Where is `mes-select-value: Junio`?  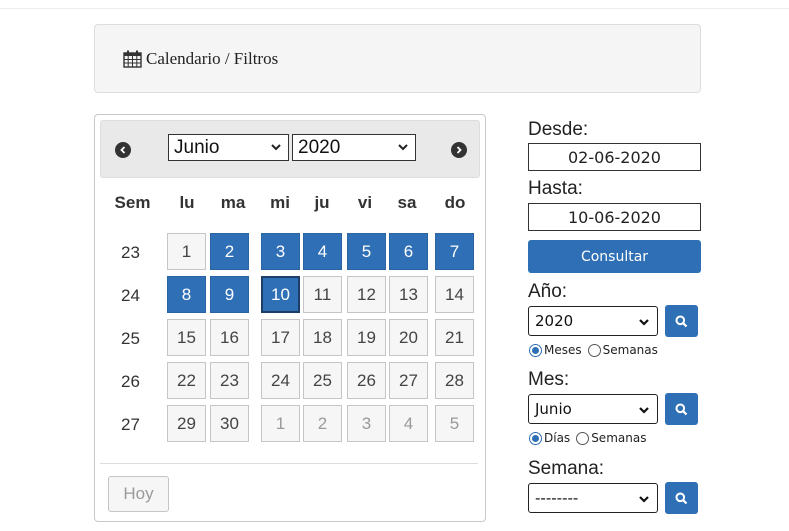
mes-select-value: Junio is located at coordinates (553, 409).